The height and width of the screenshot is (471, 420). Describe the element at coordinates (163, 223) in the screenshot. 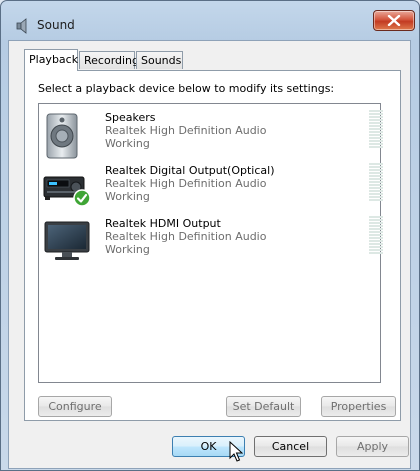

I see `device-name: Realtek HDMI Output` at that location.